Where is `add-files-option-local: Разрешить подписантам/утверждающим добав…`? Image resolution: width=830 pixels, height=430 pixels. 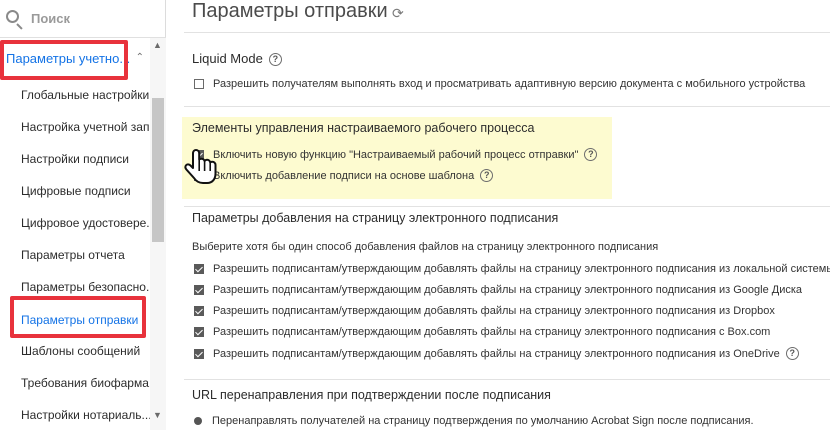 add-files-option-local: Разрешить подписантам/утверждающим добав… is located at coordinates (512, 269).